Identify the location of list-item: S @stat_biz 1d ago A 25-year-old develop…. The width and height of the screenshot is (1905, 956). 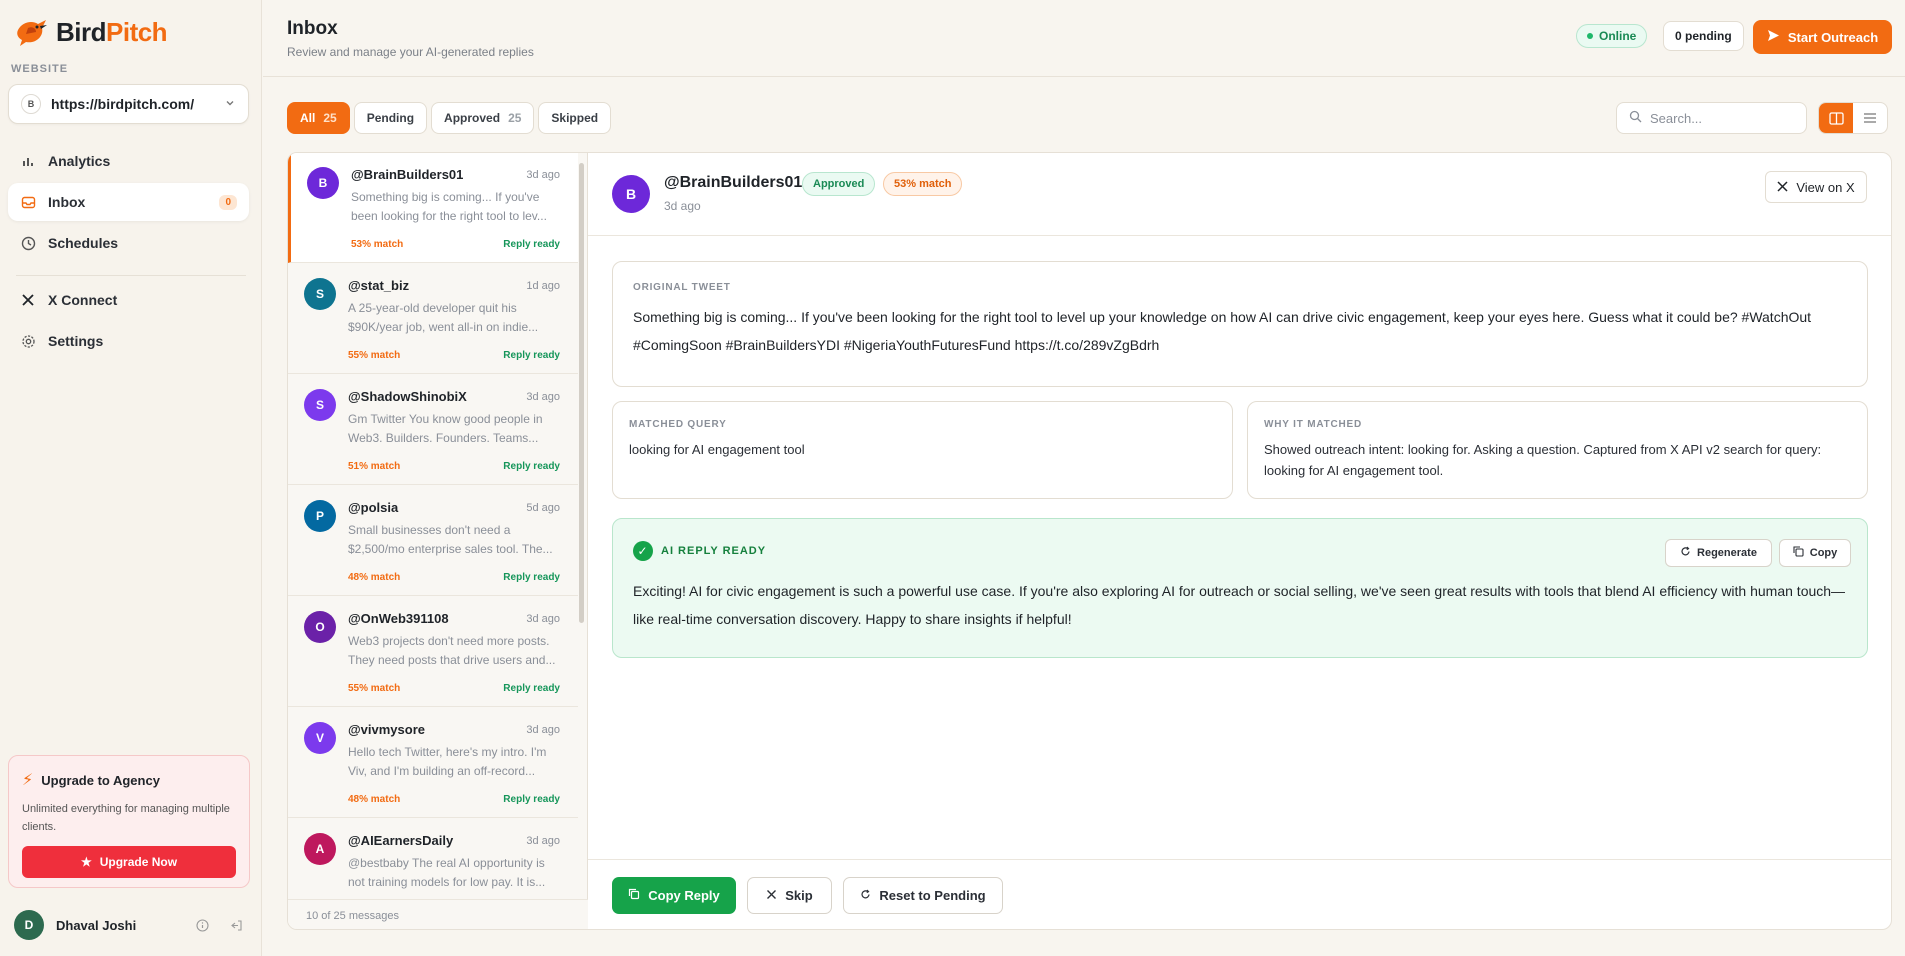
(433, 319).